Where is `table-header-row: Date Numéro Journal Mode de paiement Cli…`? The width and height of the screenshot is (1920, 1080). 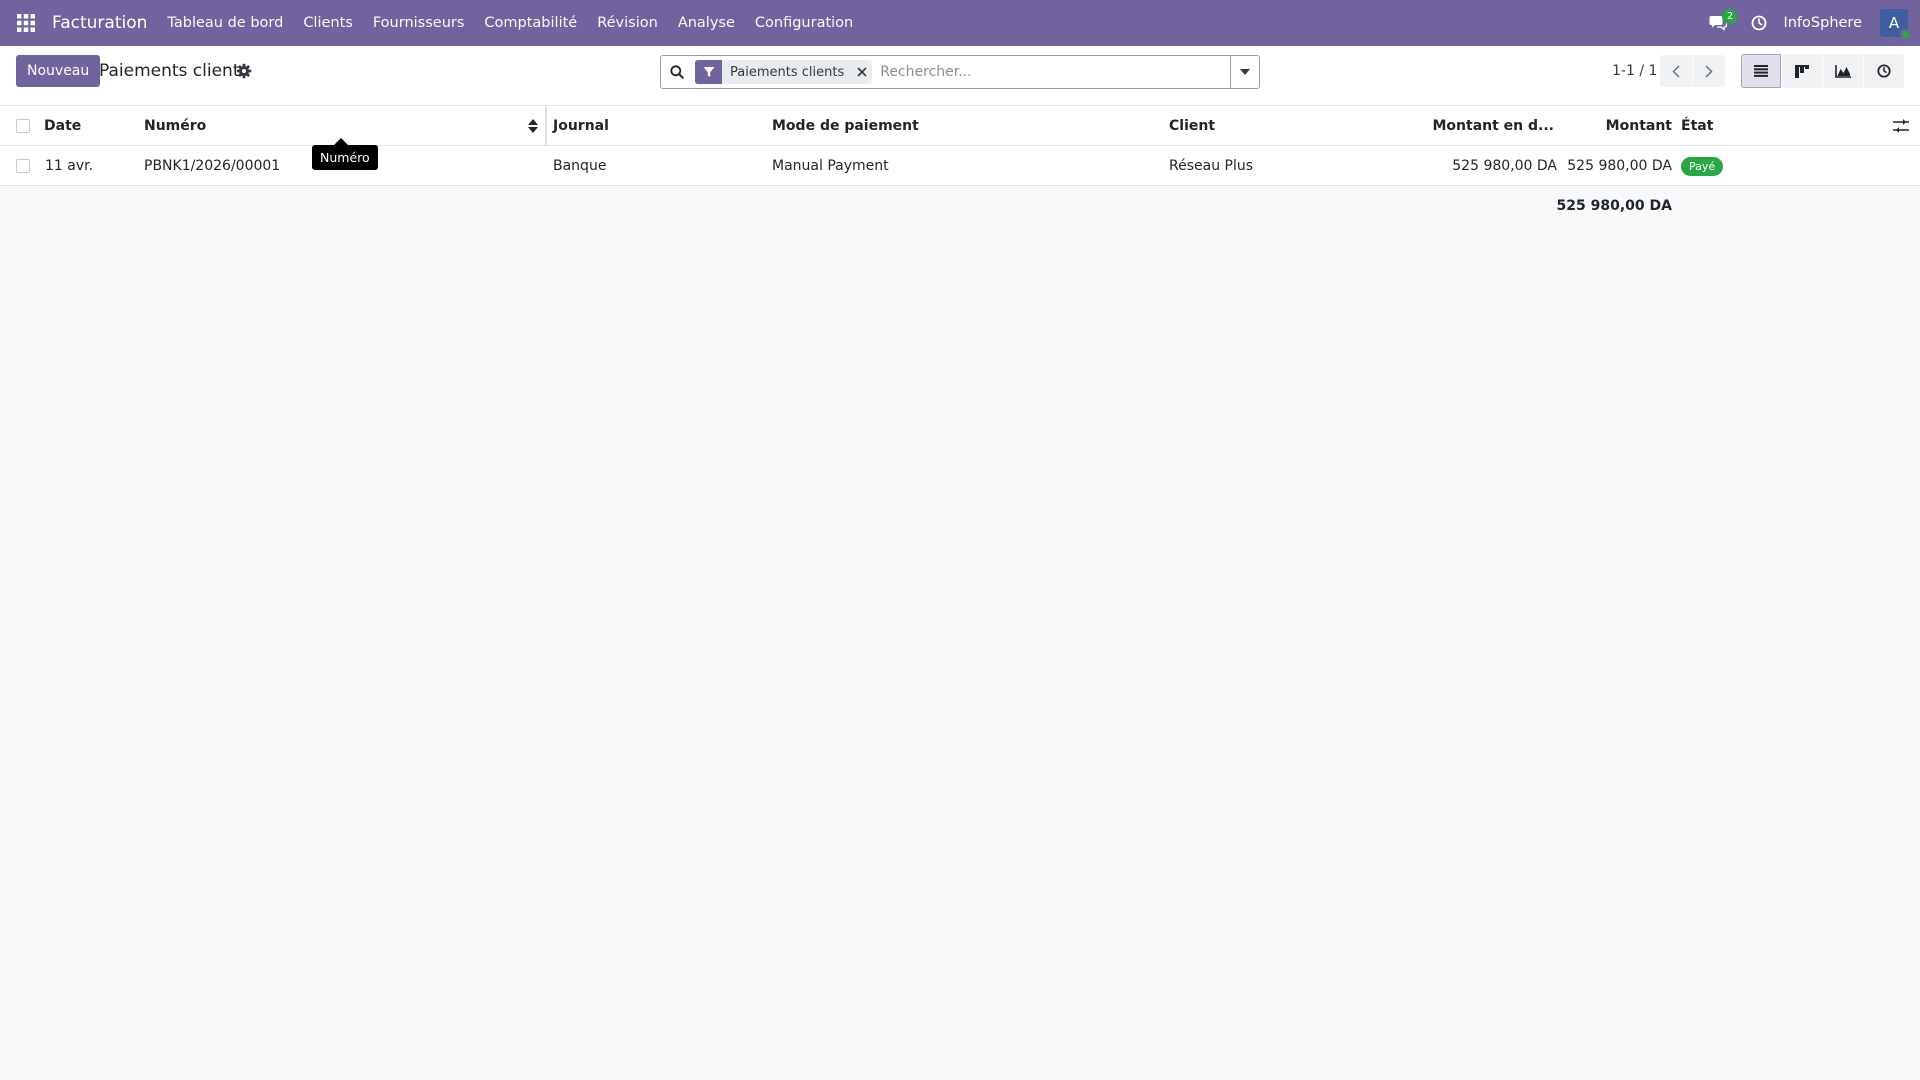
table-header-row: Date Numéro Journal Mode de paiement Cli… is located at coordinates (960, 126).